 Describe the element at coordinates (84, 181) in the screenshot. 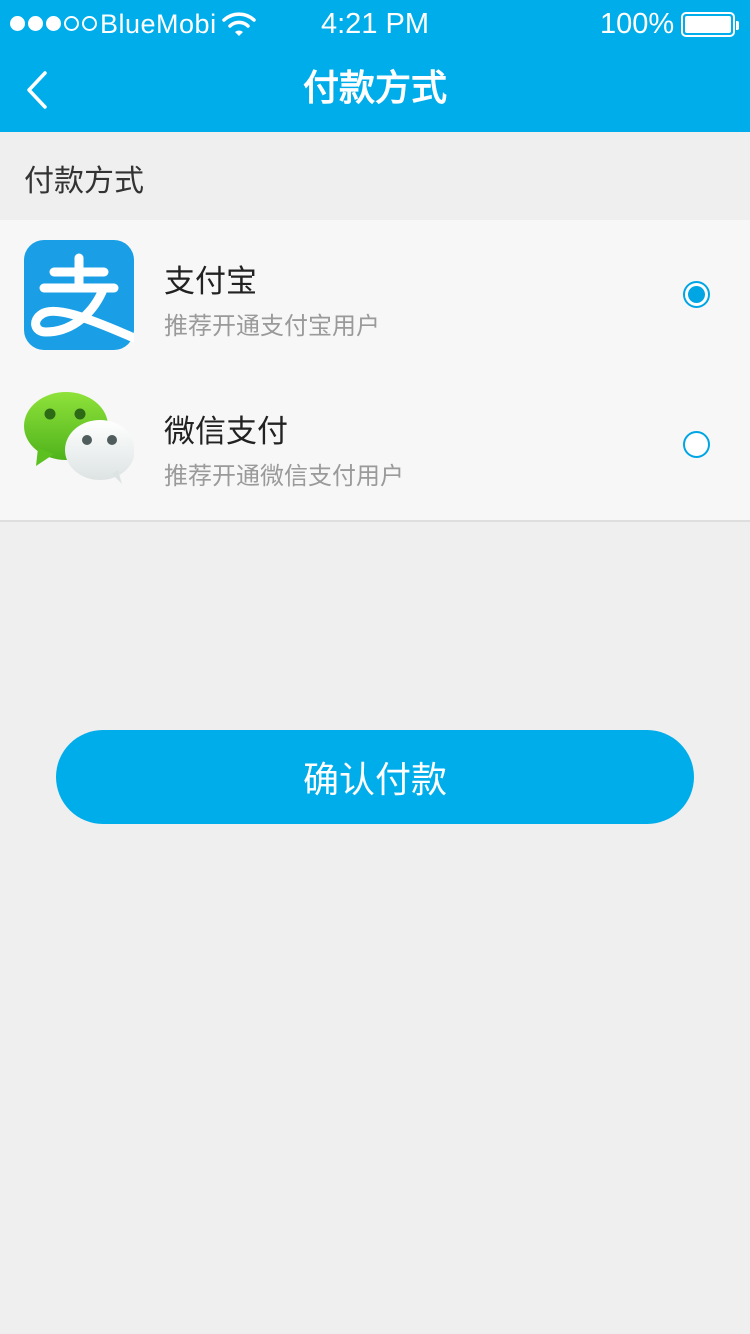

I see `section-label: 付款方式` at that location.